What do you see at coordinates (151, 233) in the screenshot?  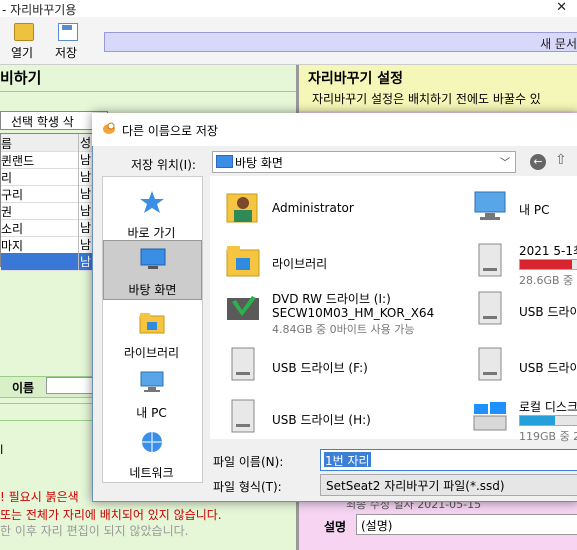 I see `place-label: 바로 가기` at bounding box center [151, 233].